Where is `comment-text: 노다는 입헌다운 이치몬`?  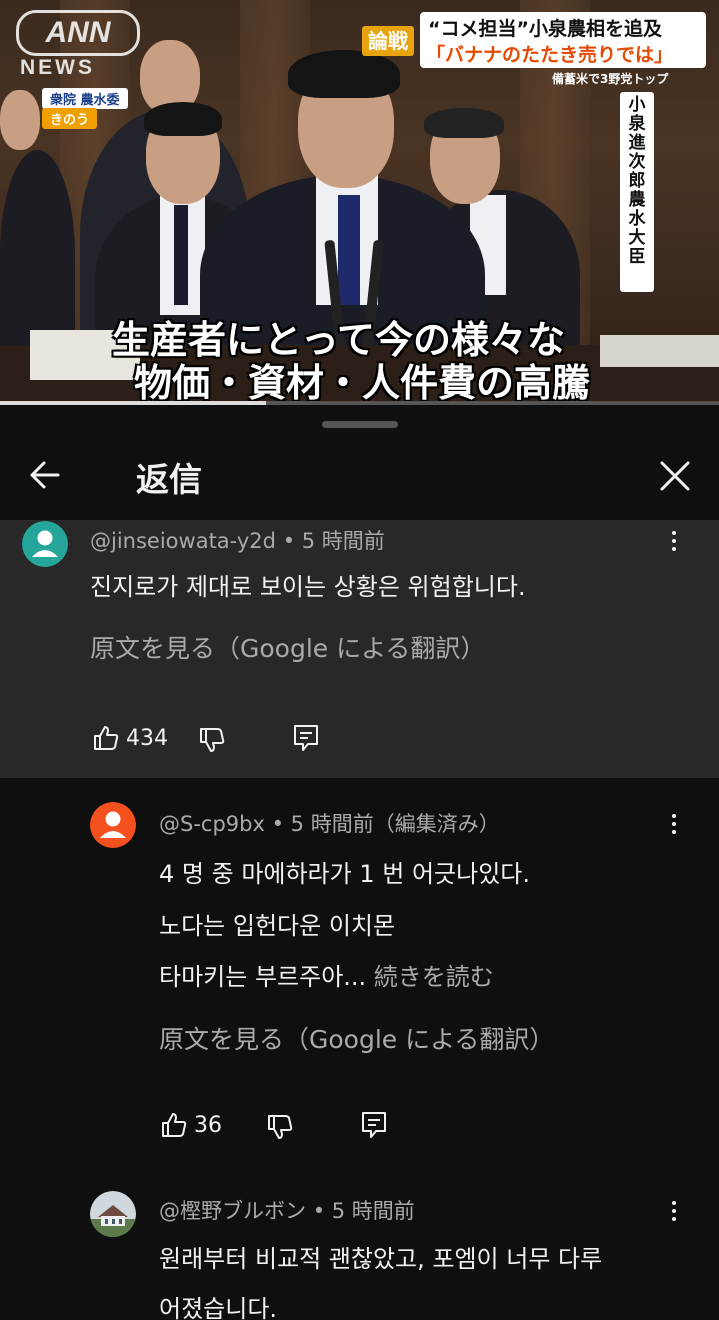
comment-text: 노다는 입헌다운 이치몬 is located at coordinates (277, 926).